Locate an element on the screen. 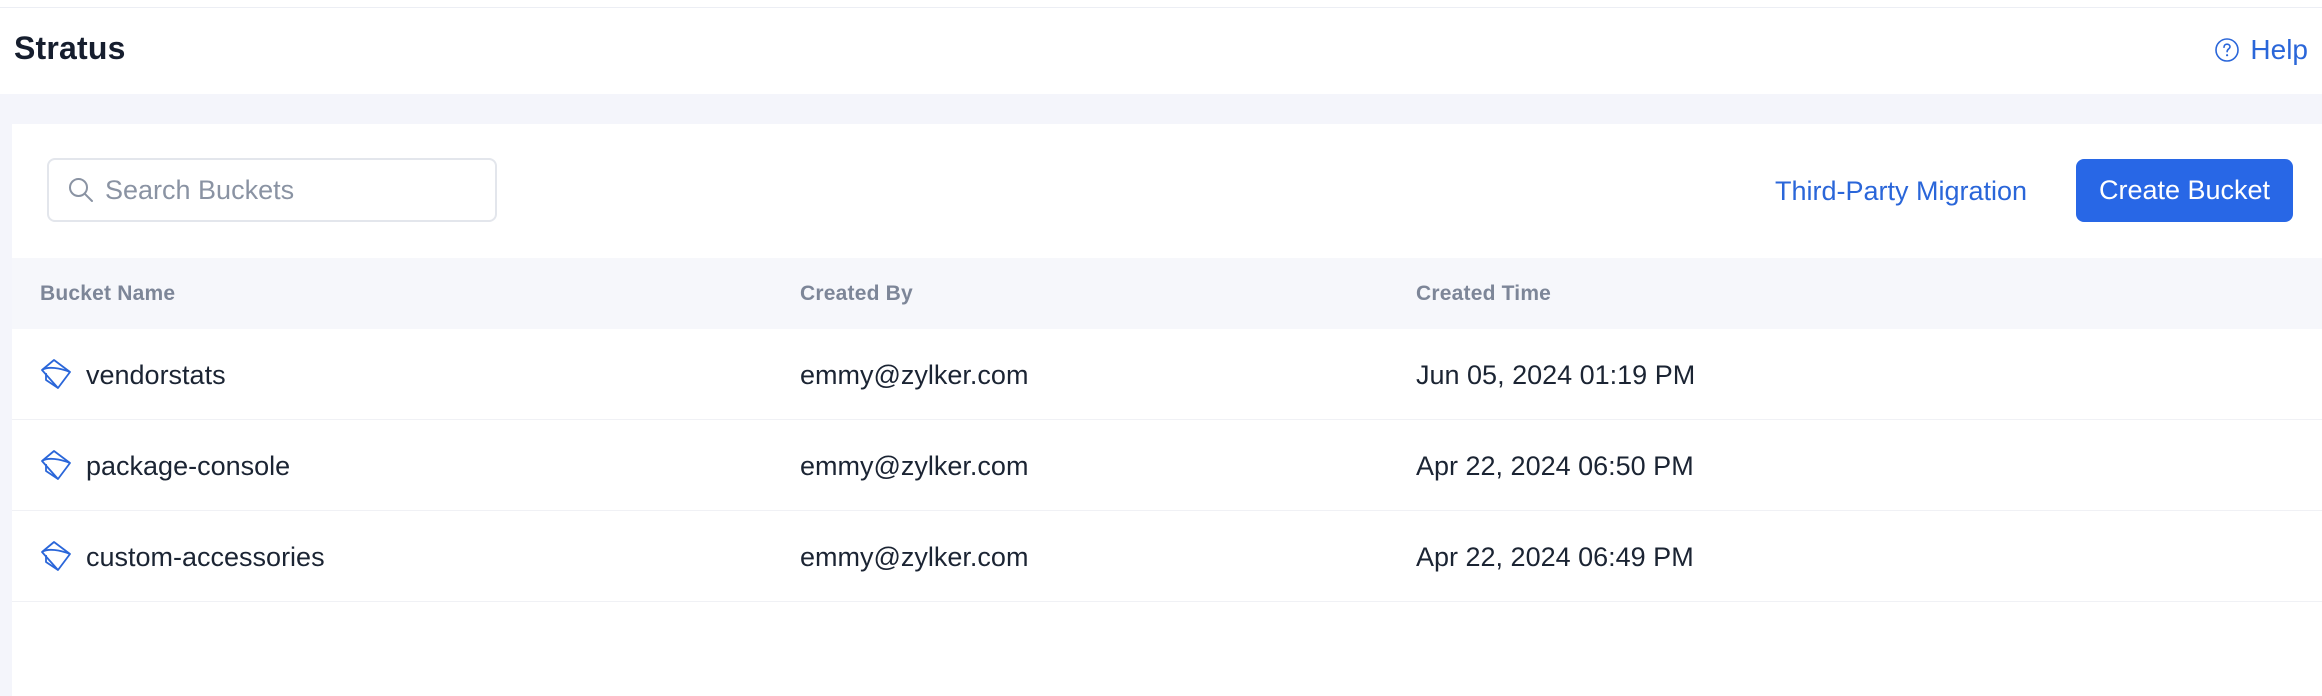  help-label: Help is located at coordinates (2279, 49).